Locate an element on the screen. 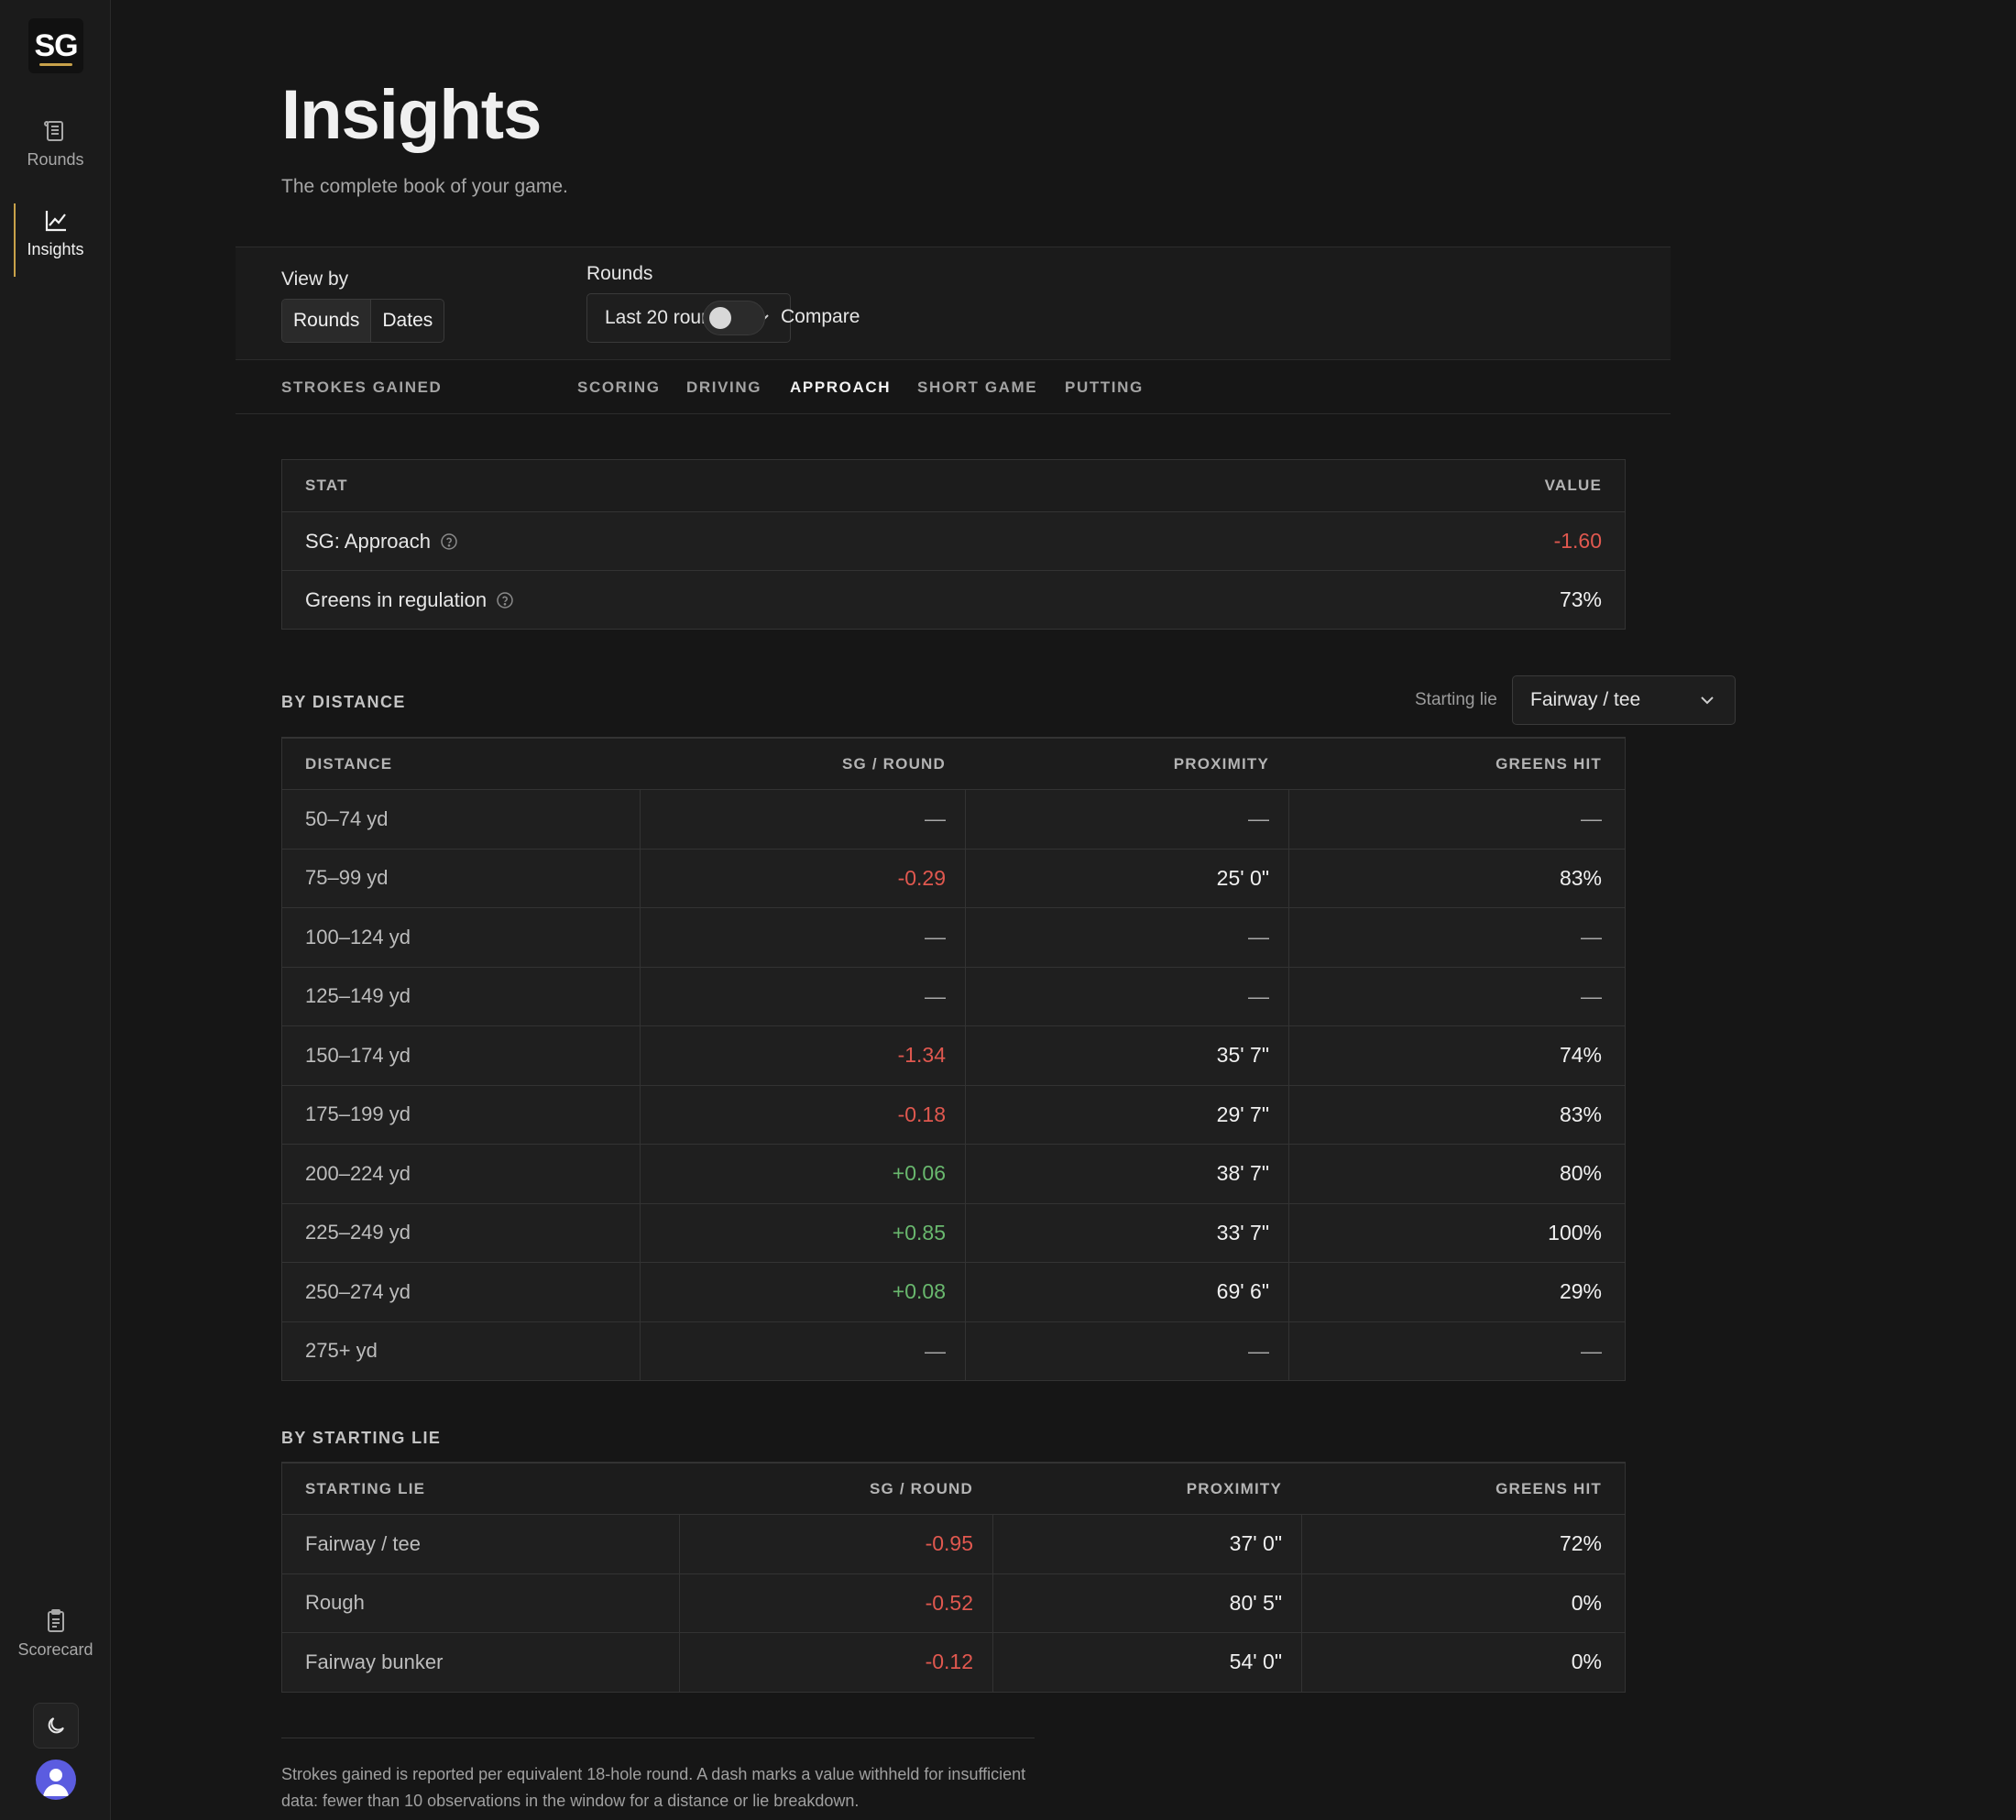 The image size is (2016, 1820). sg-round-value: +0.85 is located at coordinates (919, 1232).